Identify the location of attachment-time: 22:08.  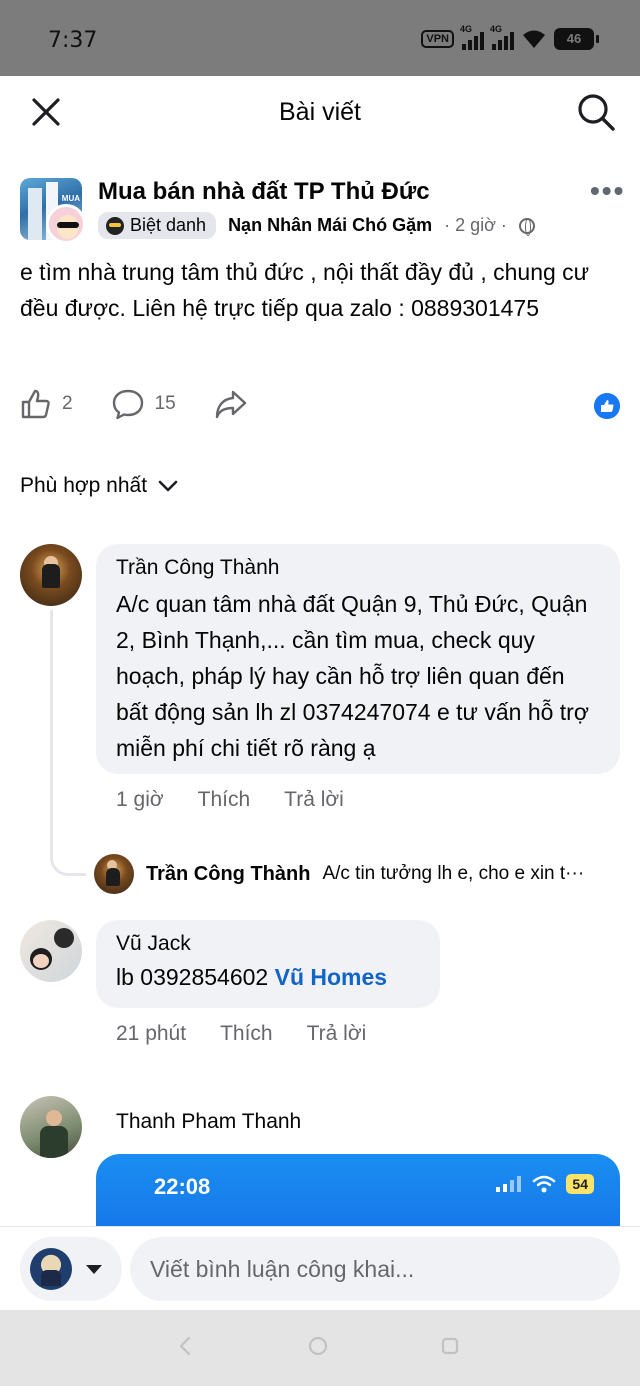
(182, 1186).